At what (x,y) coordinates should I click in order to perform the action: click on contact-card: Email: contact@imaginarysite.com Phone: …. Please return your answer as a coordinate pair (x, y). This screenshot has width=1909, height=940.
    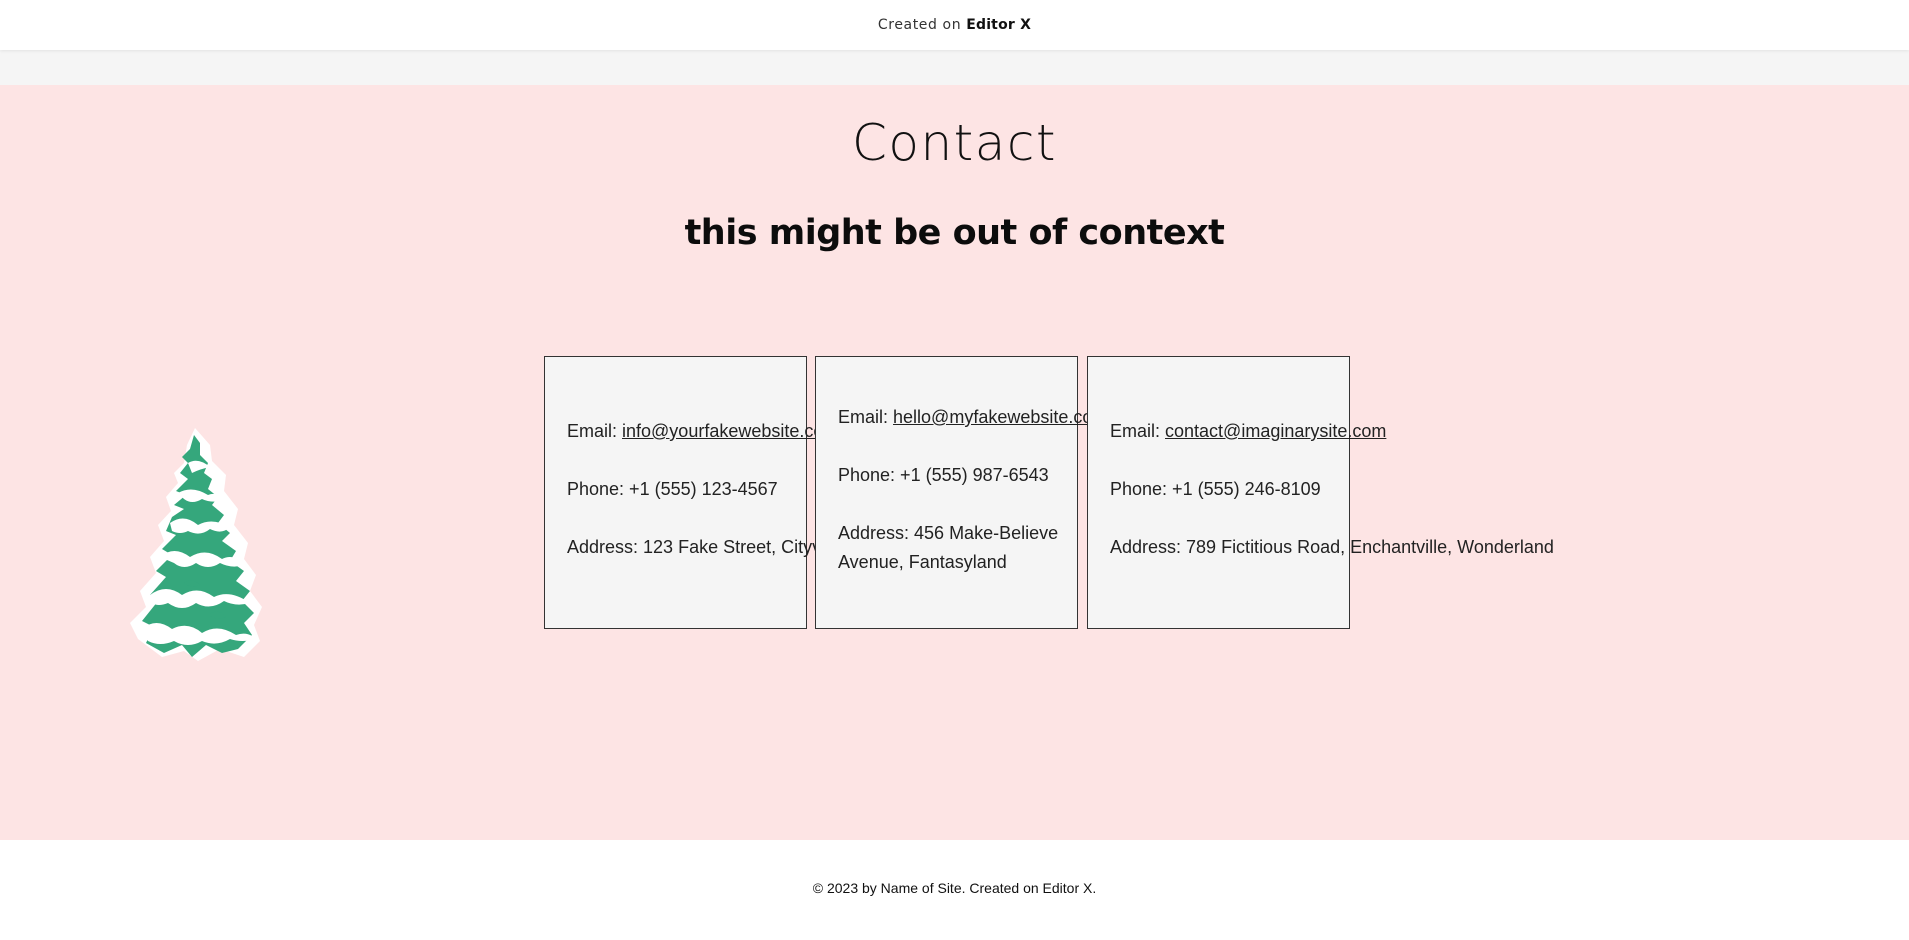
    Looking at the image, I should click on (1320, 492).